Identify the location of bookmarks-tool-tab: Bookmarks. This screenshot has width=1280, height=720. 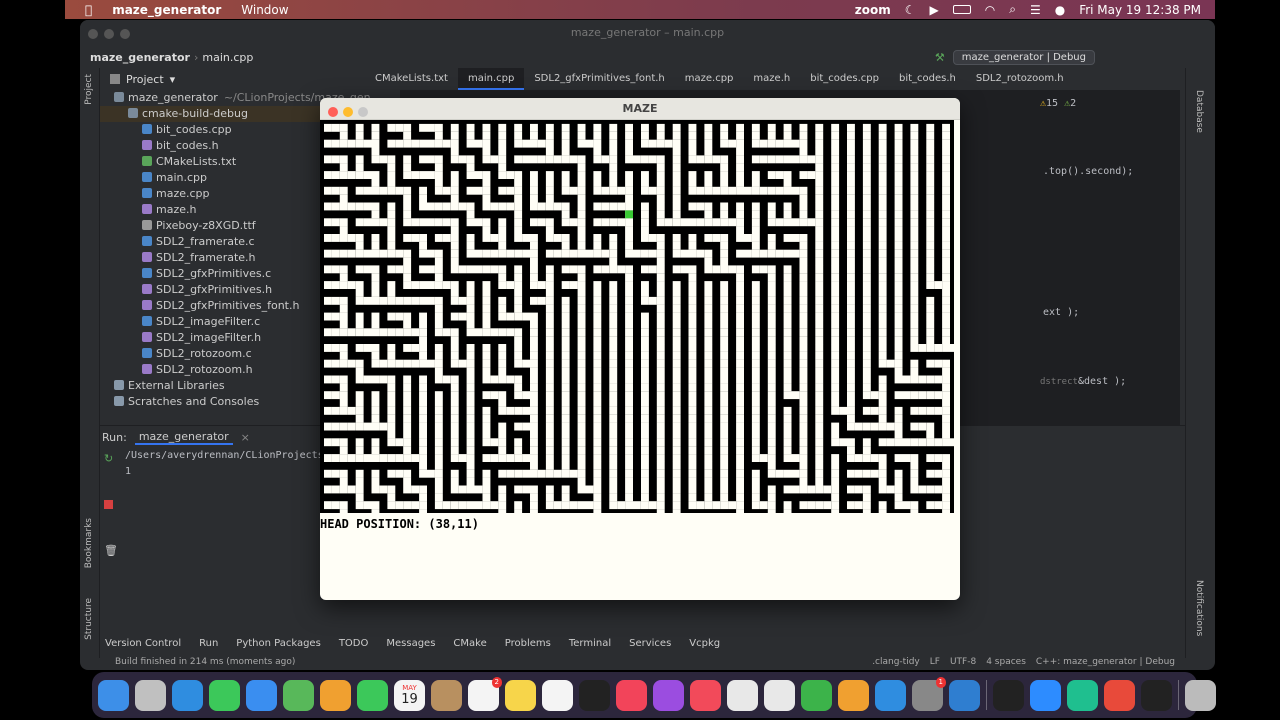
(89, 543).